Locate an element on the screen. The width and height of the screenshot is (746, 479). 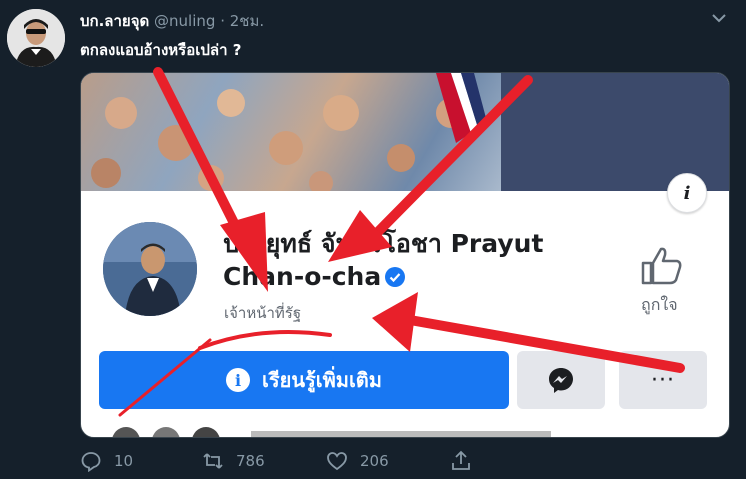
profile-figure is located at coordinates (150, 269).